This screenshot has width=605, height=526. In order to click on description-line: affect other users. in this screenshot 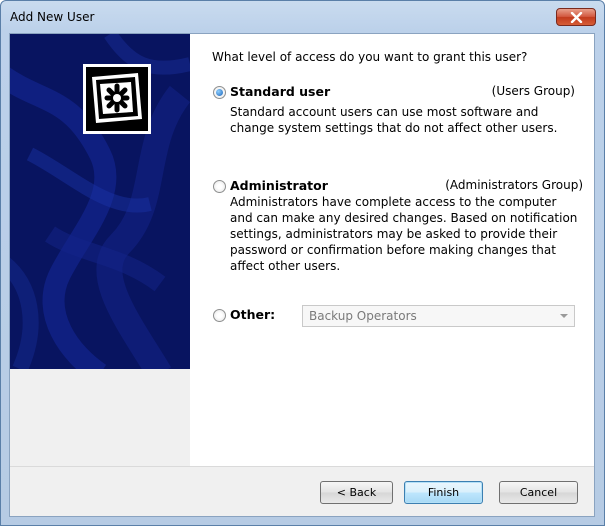, I will do `click(285, 266)`.